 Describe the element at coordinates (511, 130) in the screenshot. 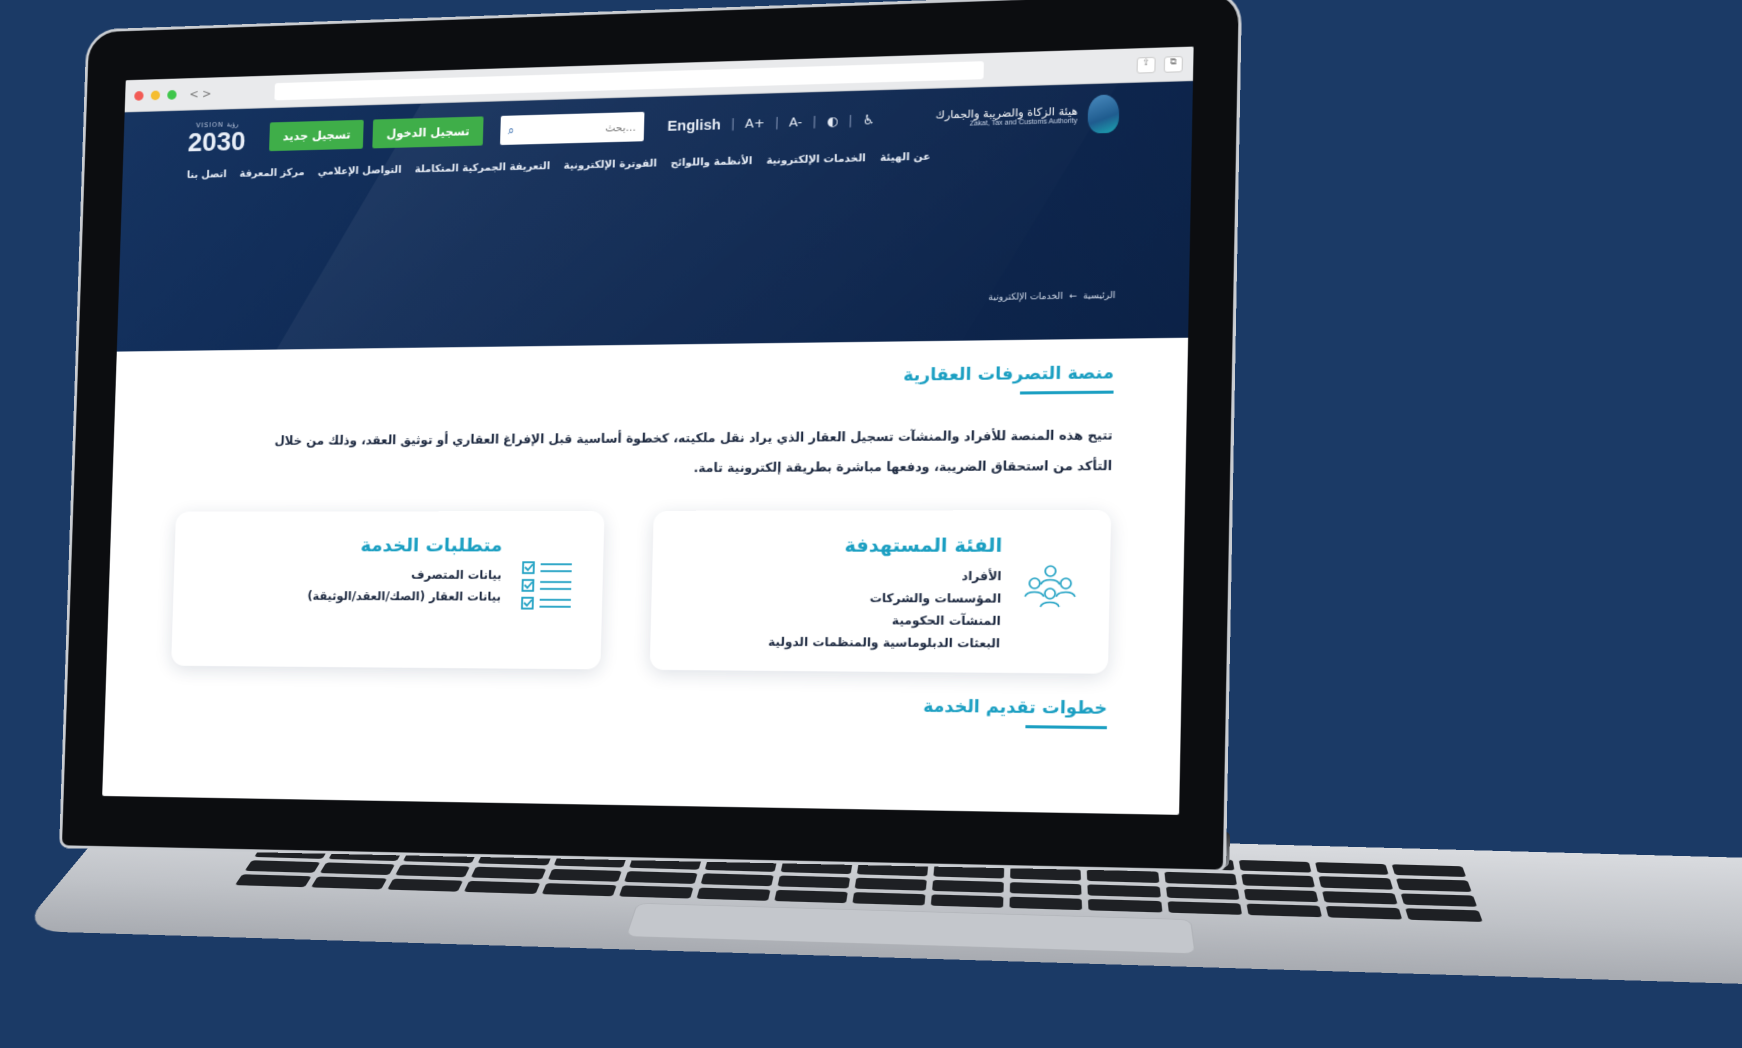

I see `search-icon: ⌕` at that location.